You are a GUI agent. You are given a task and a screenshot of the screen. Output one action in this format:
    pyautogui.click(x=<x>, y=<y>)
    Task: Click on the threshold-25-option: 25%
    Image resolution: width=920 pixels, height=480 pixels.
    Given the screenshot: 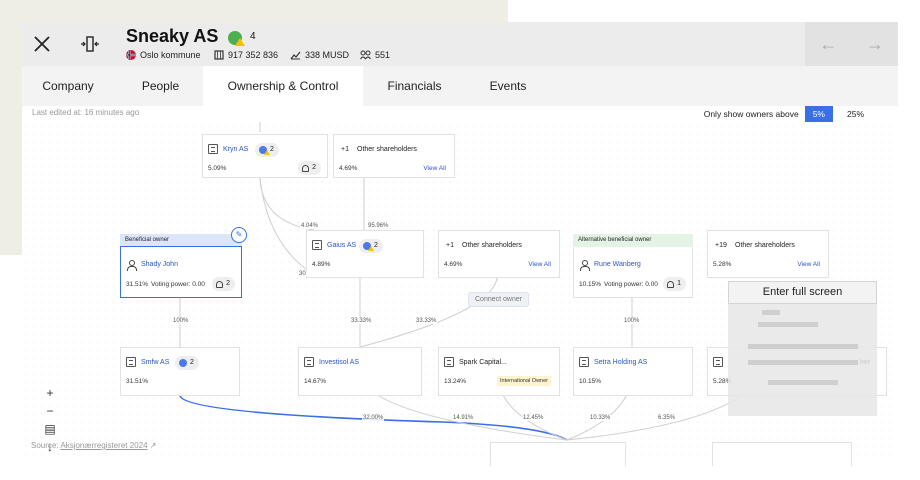 What is the action you would take?
    pyautogui.click(x=855, y=114)
    